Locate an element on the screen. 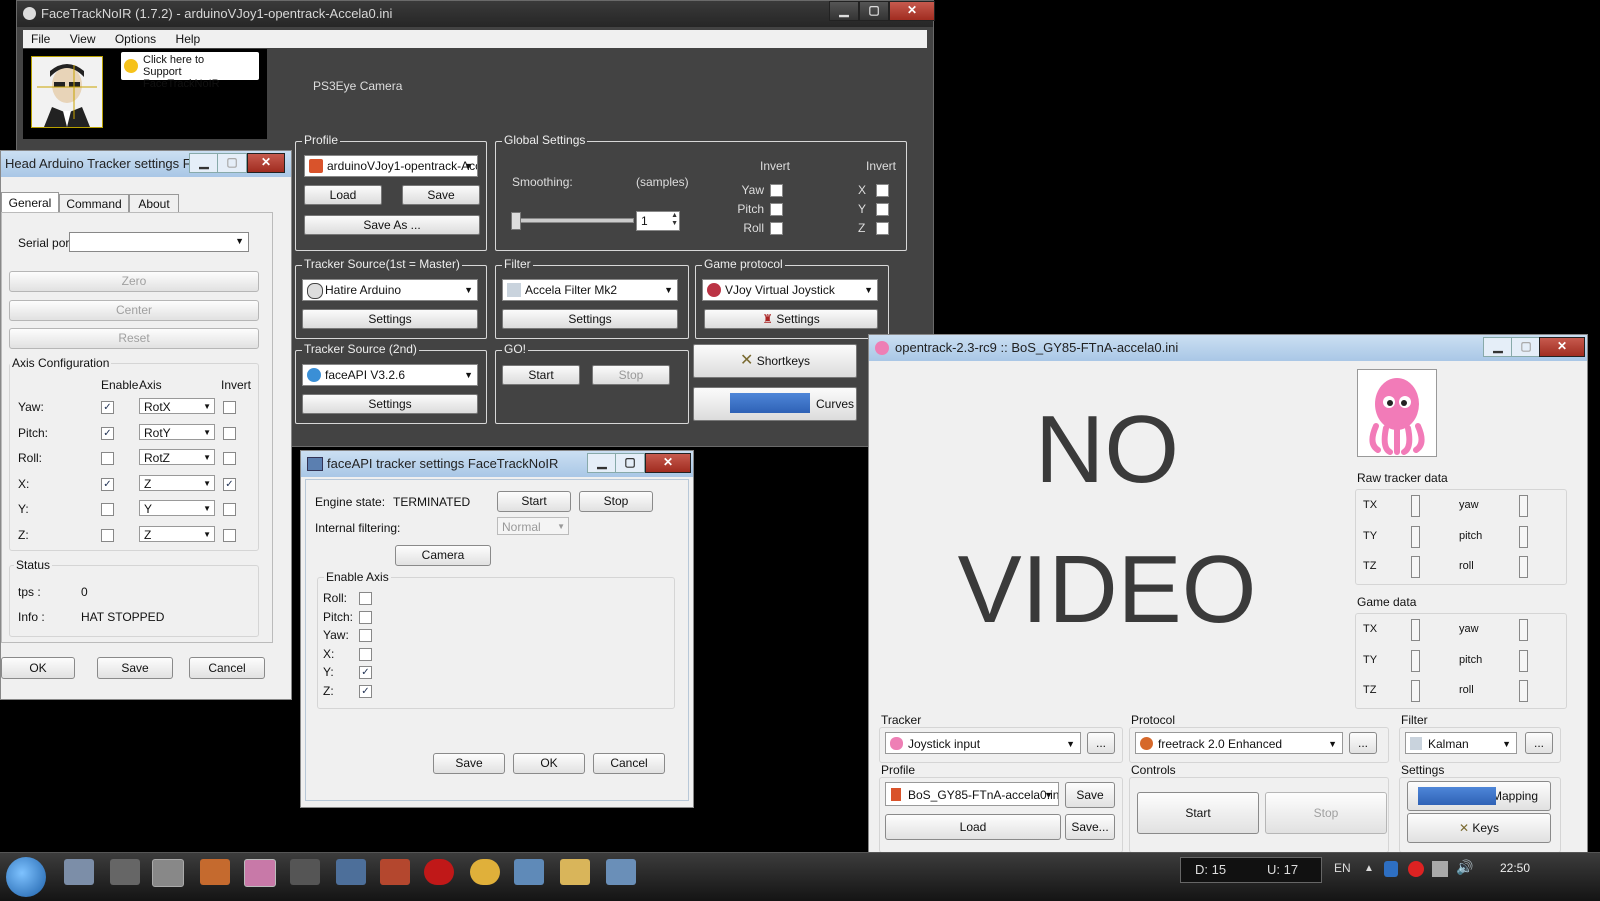 The image size is (1600, 901). protocol-select: freetrack 2.0 Enhanced ▼ is located at coordinates (1239, 743).